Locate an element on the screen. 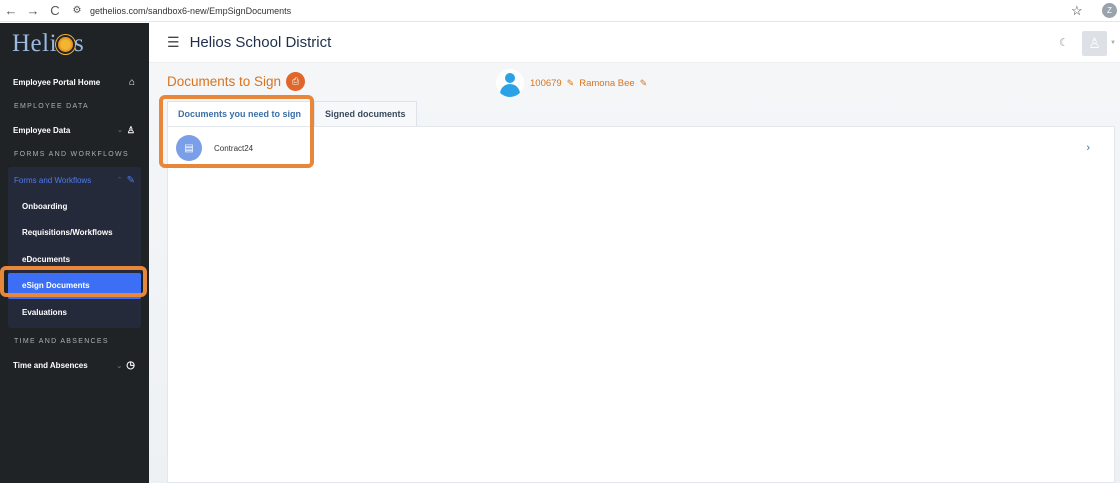  reload-icon: C is located at coordinates (55, 11).